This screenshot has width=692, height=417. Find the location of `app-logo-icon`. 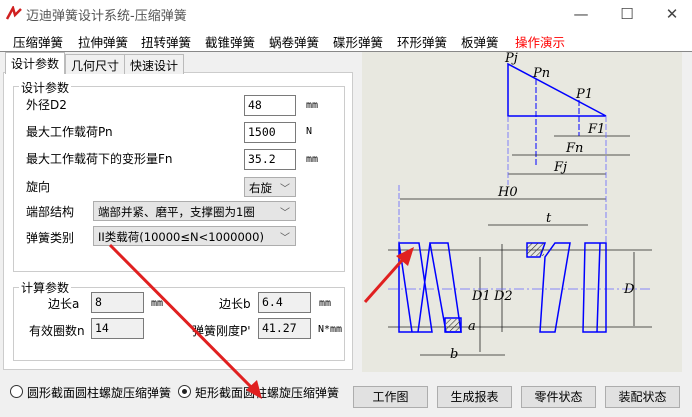

app-logo-icon is located at coordinates (14, 13).